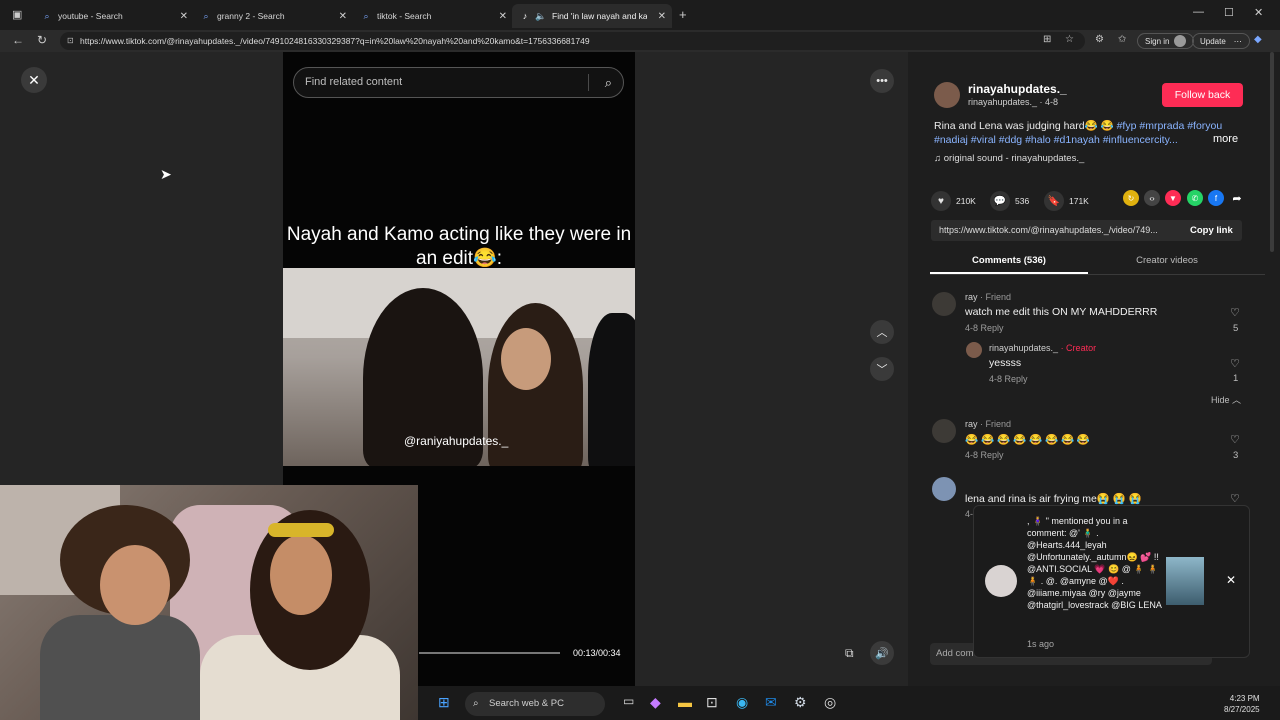  I want to click on hashtags: #fyp #mrprada #foryou, so click(1170, 126).